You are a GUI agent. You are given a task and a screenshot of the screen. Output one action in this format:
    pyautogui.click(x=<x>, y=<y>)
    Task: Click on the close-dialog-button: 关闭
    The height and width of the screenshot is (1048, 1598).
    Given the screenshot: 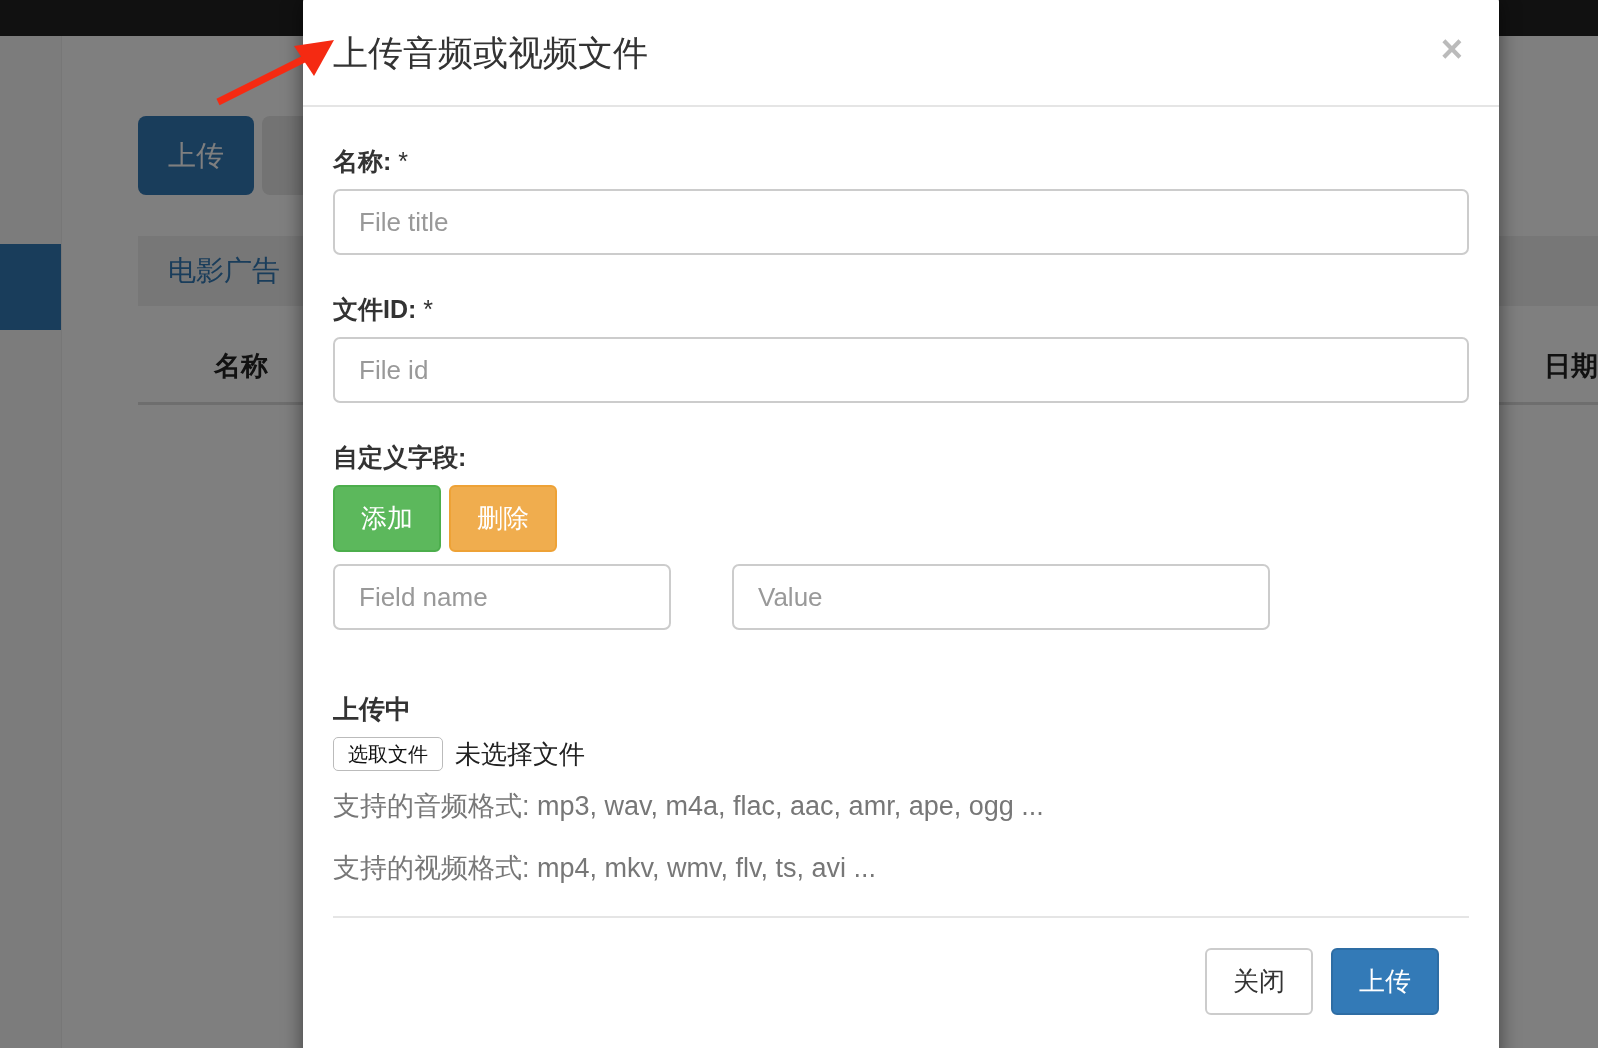 What is the action you would take?
    pyautogui.click(x=1259, y=981)
    